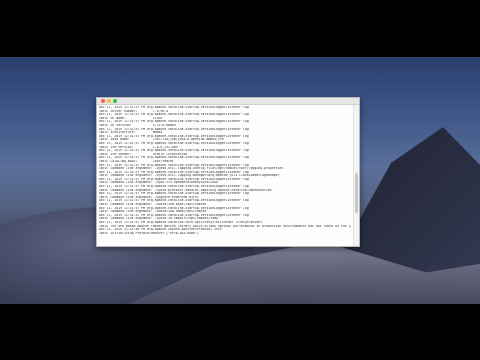 Image resolution: width=480 pixels, height=360 pixels. I want to click on window-titlebar, so click(228, 101).